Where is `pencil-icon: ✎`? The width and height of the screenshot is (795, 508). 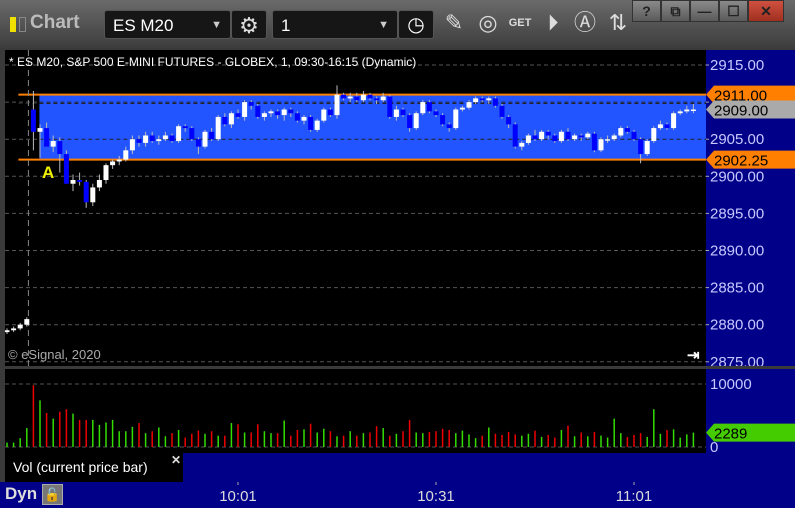 pencil-icon: ✎ is located at coordinates (454, 23).